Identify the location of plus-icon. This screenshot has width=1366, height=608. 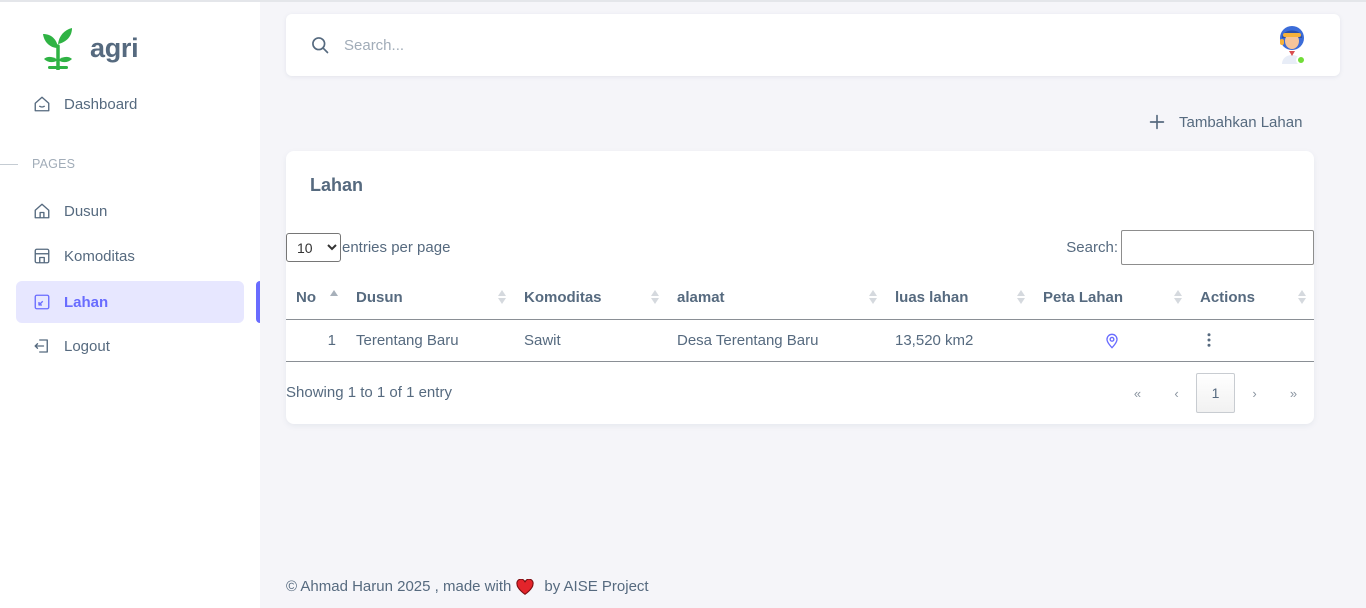
(1157, 122).